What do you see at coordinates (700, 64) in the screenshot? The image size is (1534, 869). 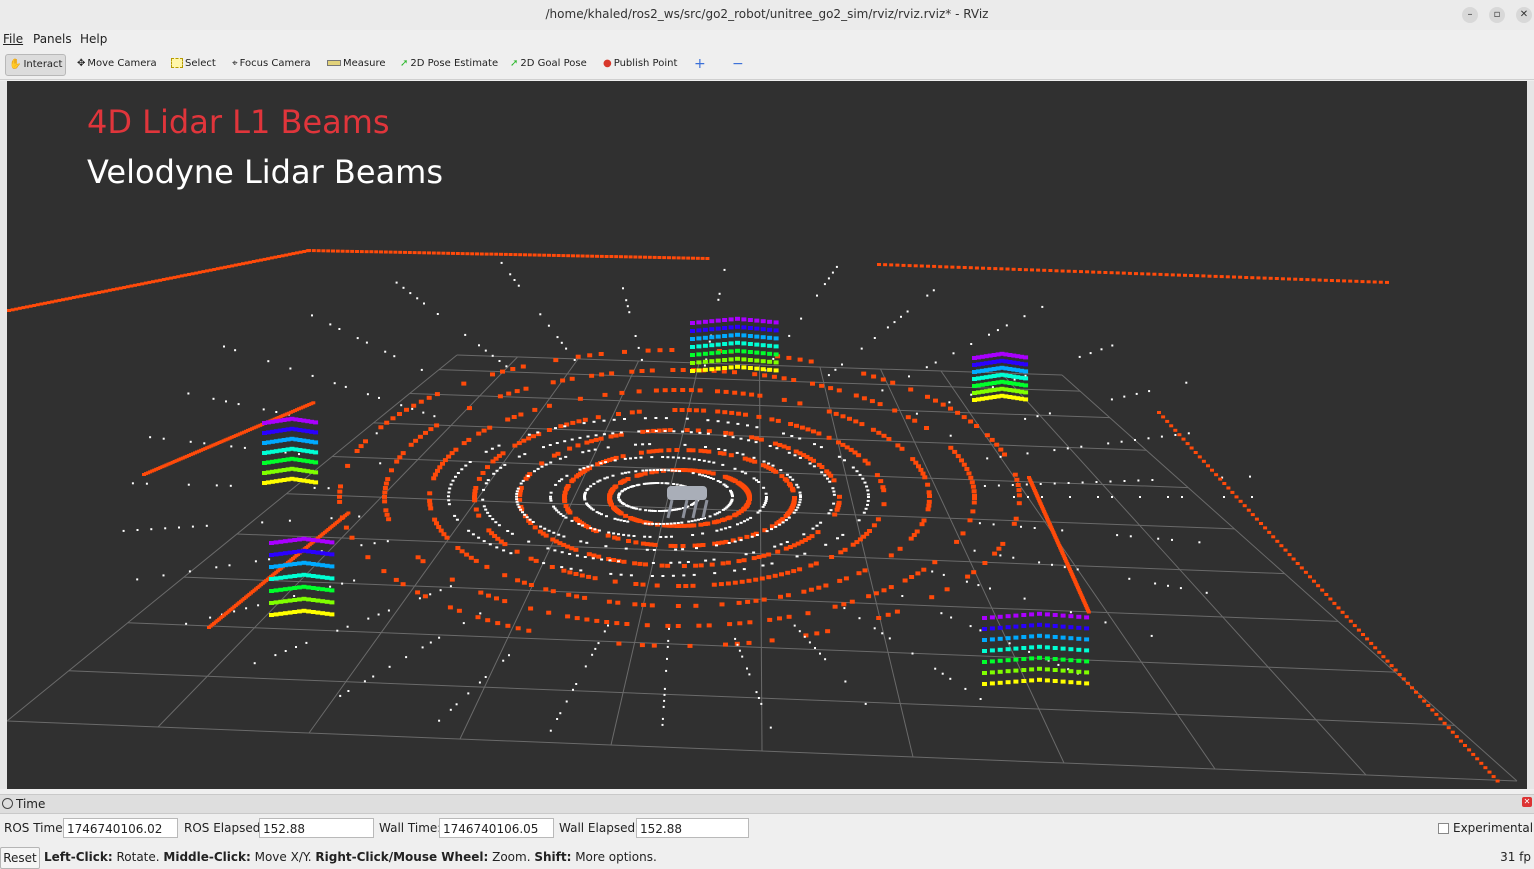 I see `add-tool-button: +` at bounding box center [700, 64].